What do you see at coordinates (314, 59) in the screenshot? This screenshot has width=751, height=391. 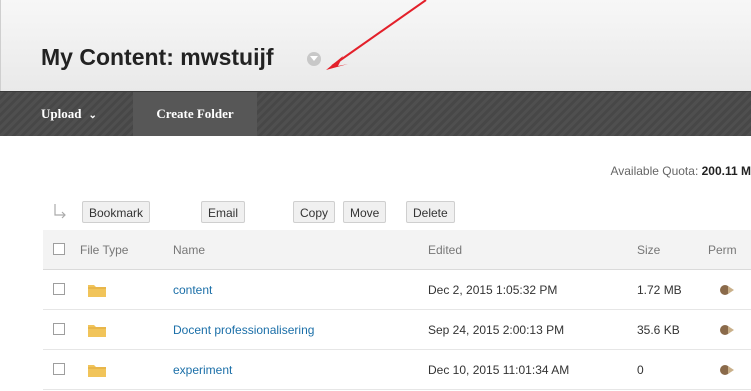 I see `chevron-down-icon` at bounding box center [314, 59].